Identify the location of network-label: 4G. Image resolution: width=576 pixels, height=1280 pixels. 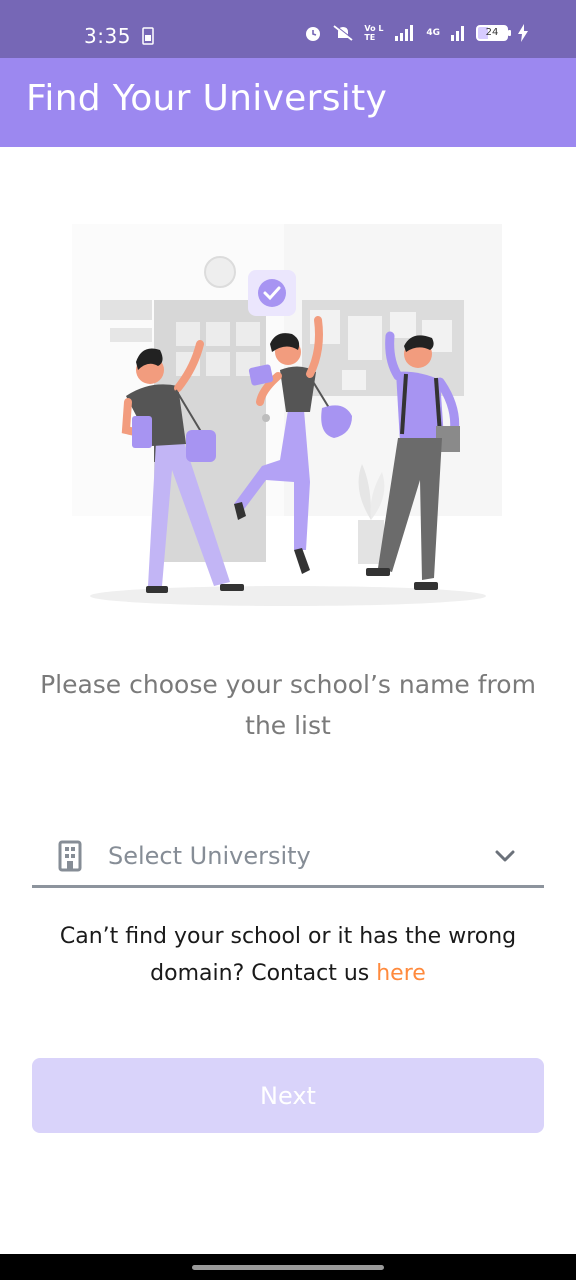
(433, 33).